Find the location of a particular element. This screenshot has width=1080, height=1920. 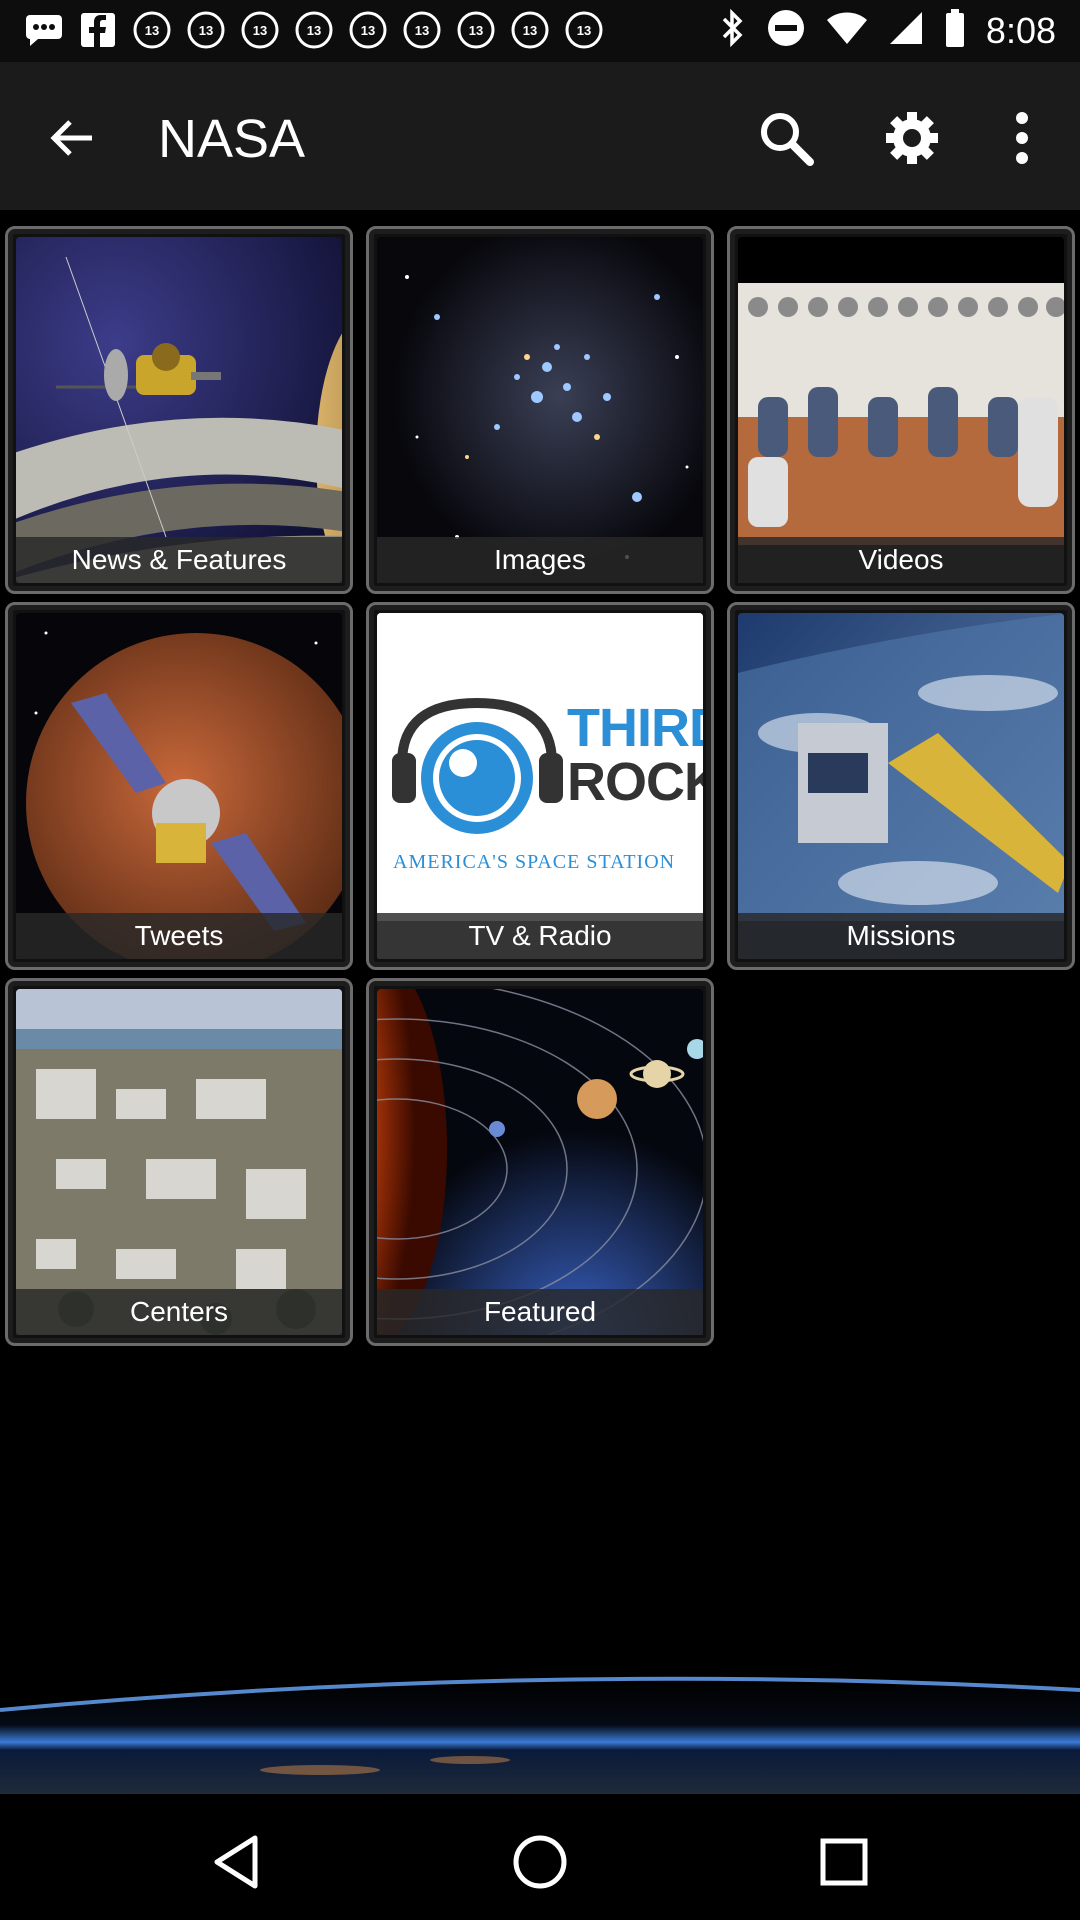

tile-label: News & Features is located at coordinates (179, 560).